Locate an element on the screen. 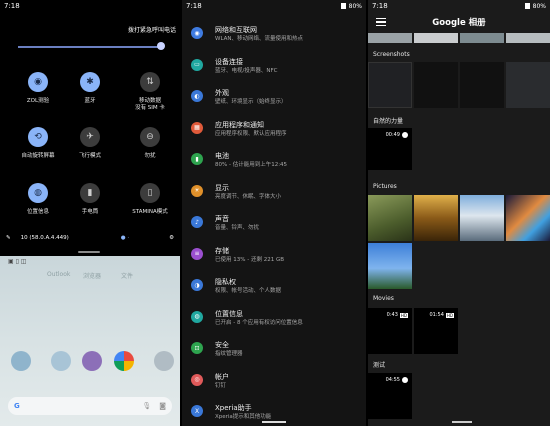 The width and height of the screenshot is (550, 426). photos-top-bar: Google 相册 is located at coordinates (459, 22).